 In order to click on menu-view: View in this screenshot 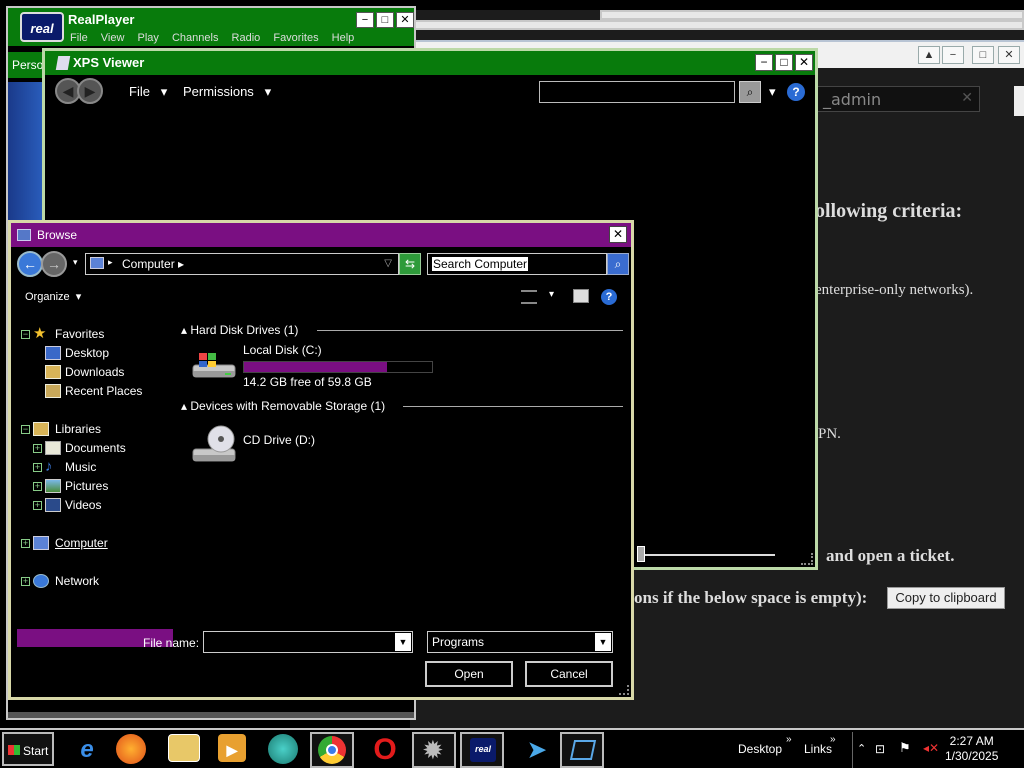, I will do `click(113, 38)`.